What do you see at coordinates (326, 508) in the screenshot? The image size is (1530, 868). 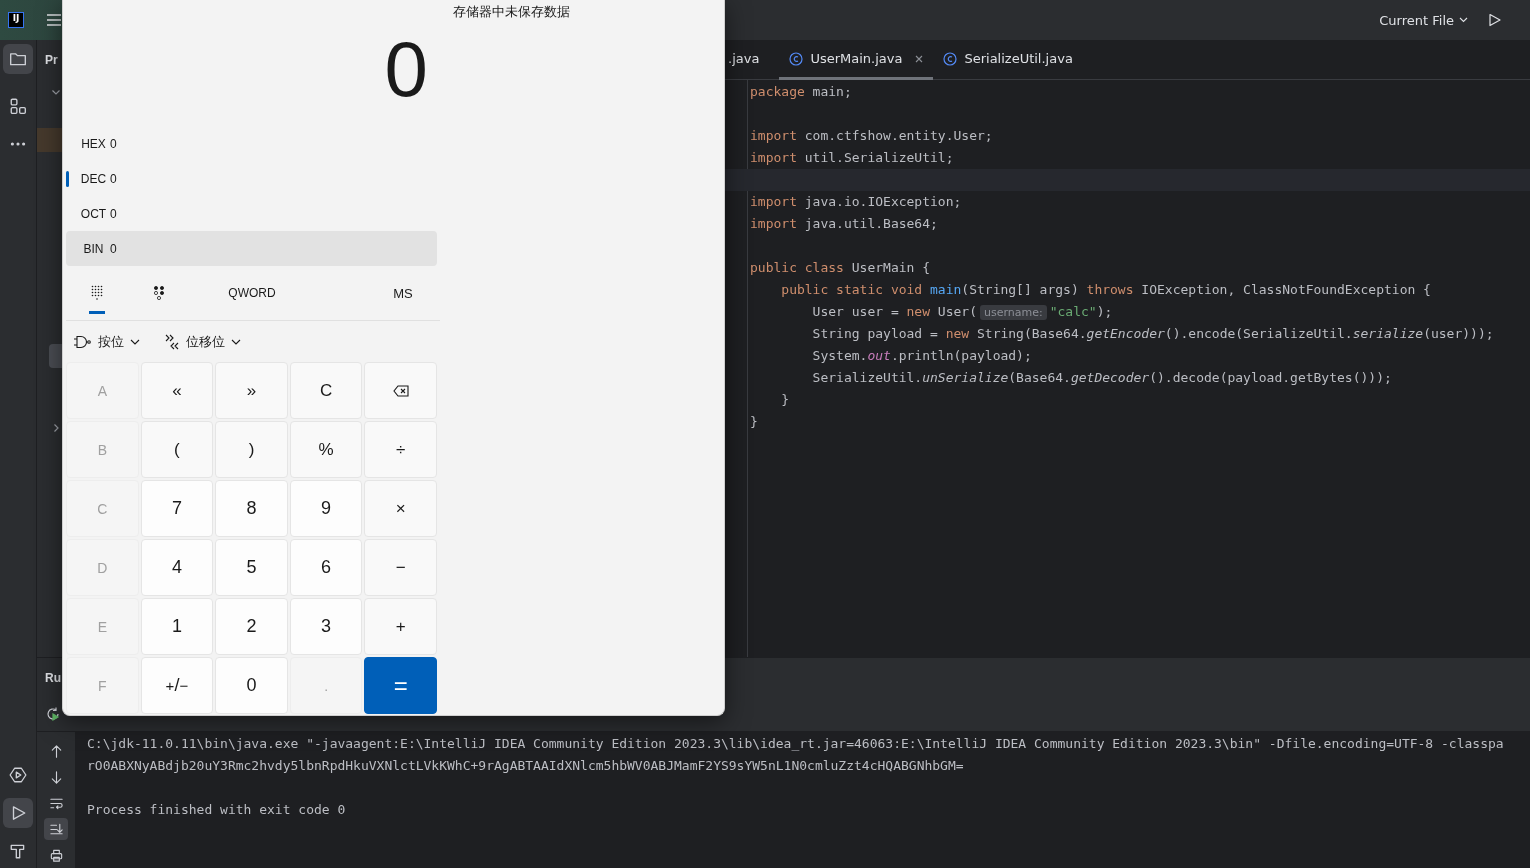 I see `calculator-key: 9` at bounding box center [326, 508].